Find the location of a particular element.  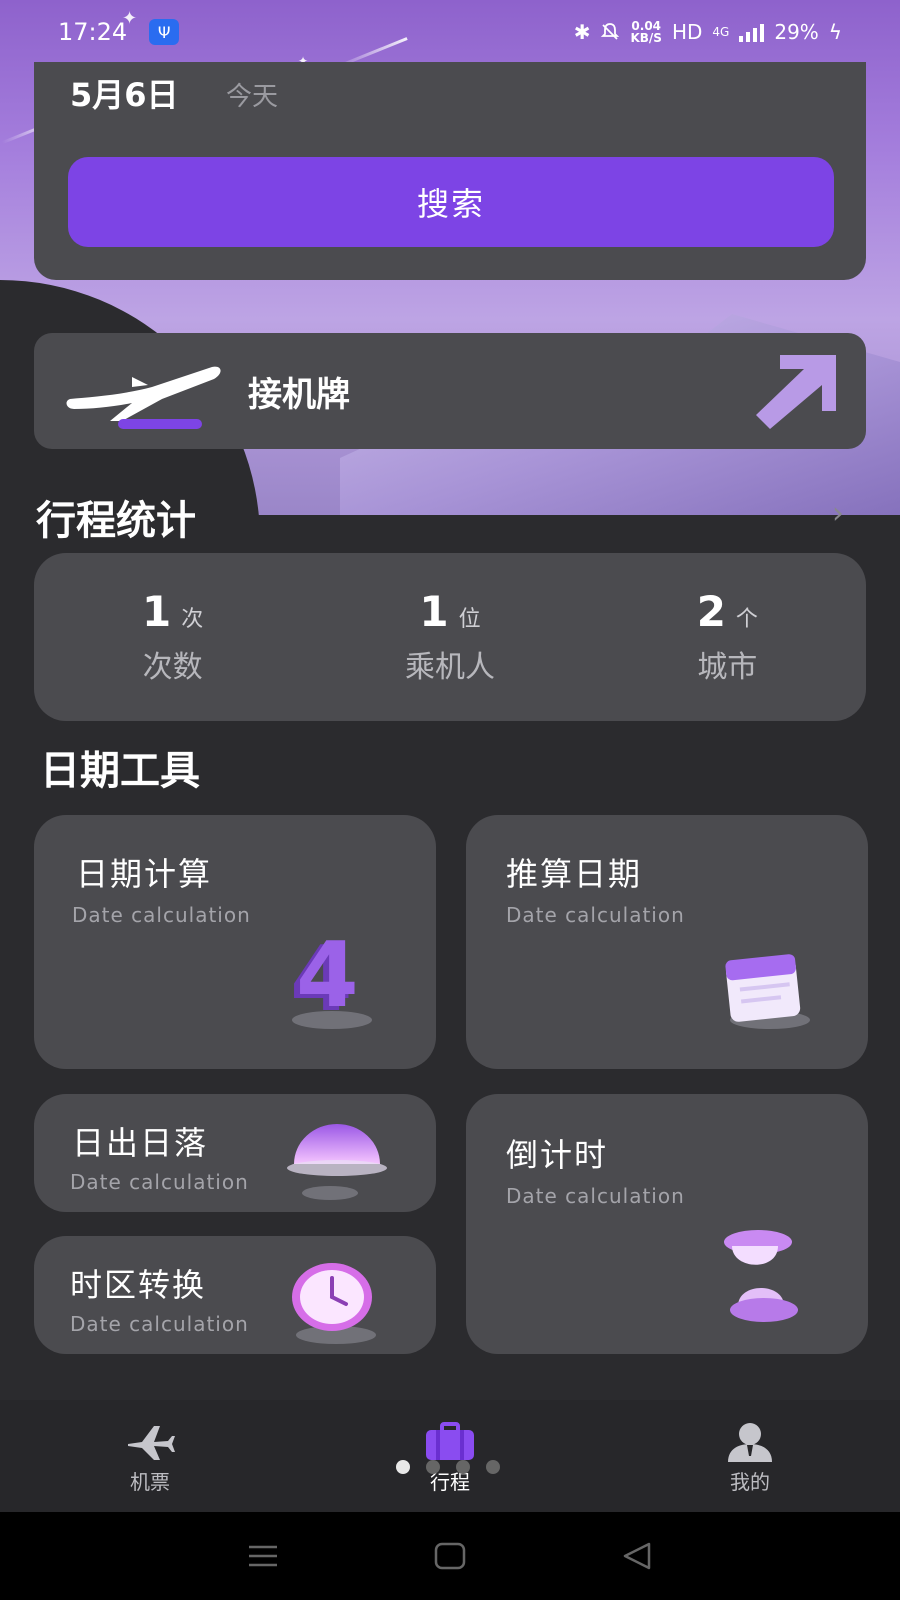

arrow-up-right-icon is located at coordinates (796, 392).